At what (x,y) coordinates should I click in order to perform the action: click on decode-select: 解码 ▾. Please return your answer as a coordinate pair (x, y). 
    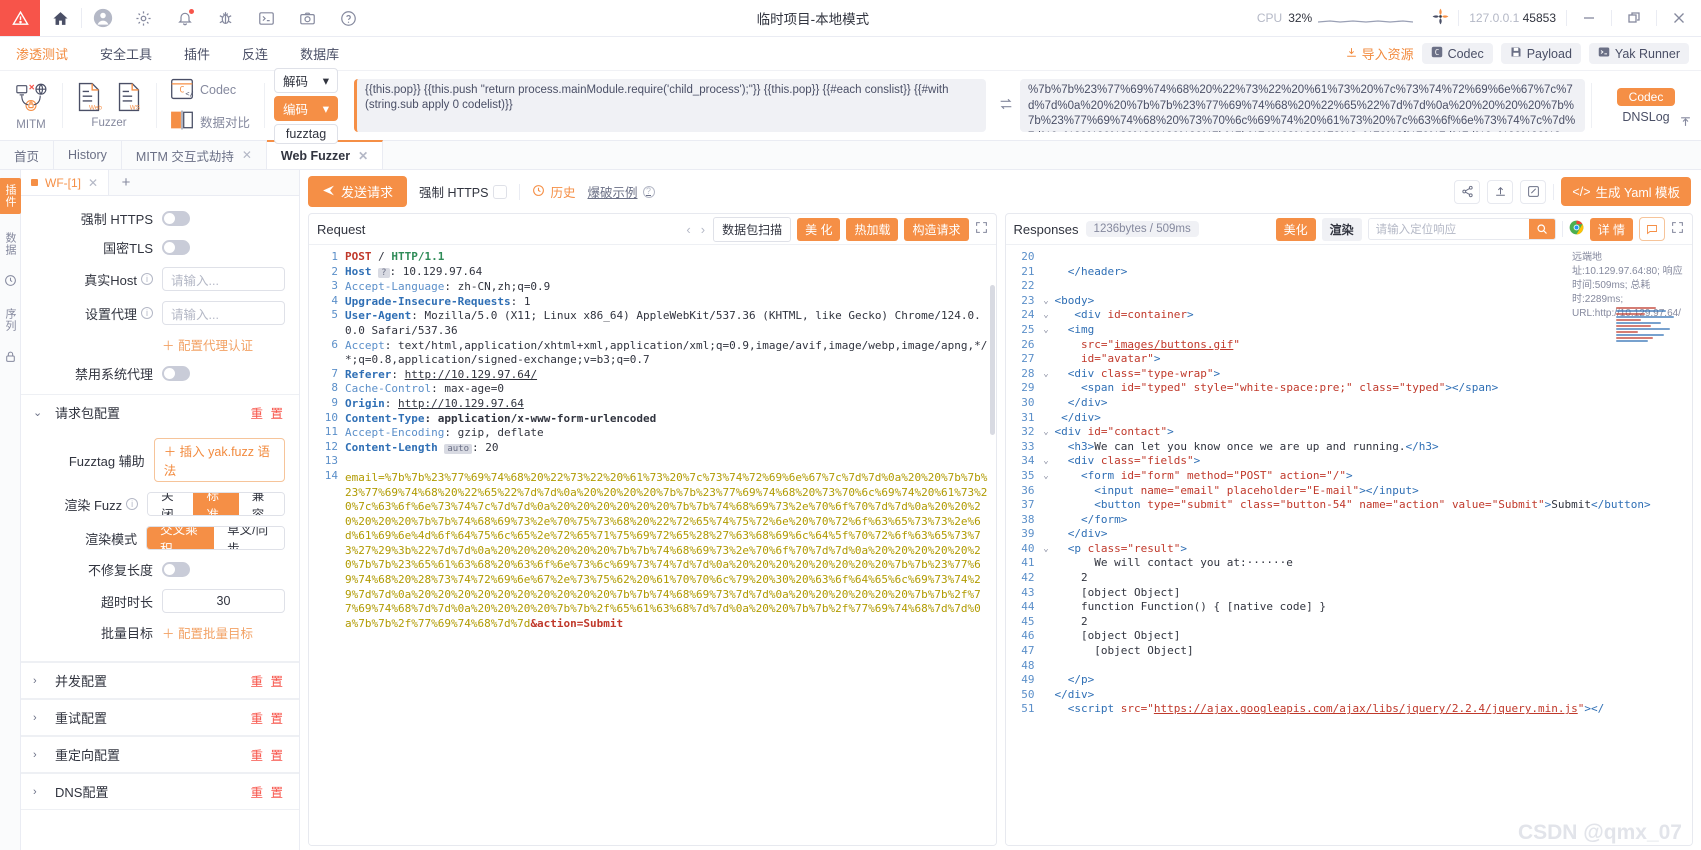
    Looking at the image, I should click on (306, 80).